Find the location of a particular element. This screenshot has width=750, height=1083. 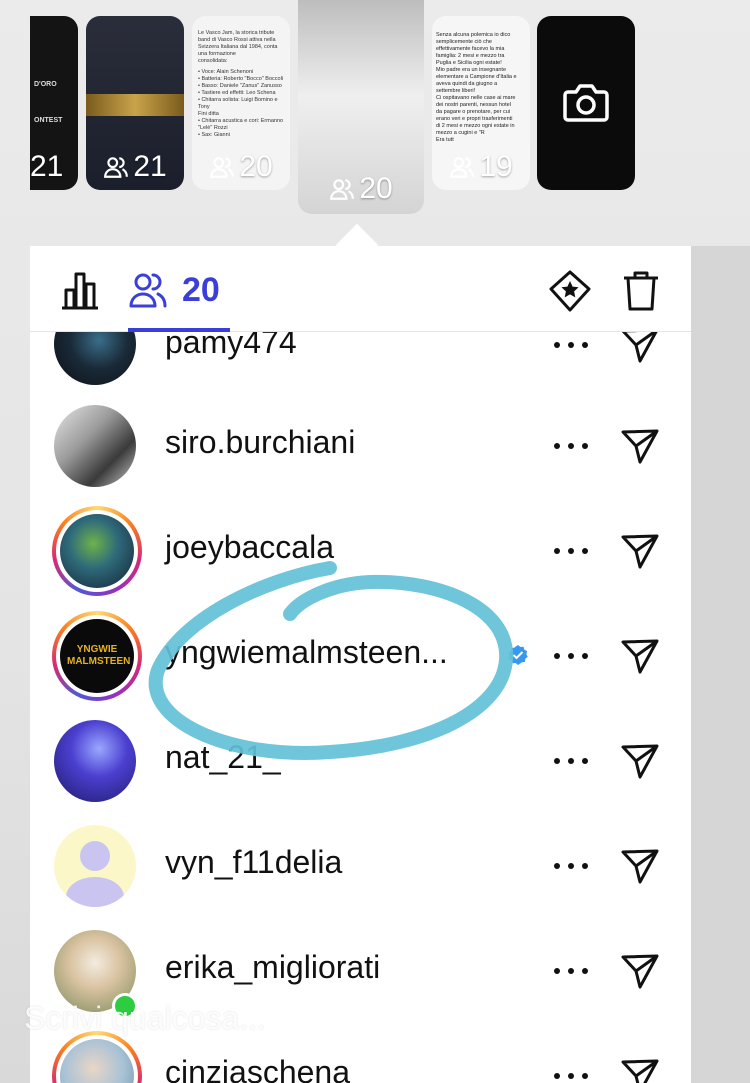

username: vyn_f11delia is located at coordinates (253, 862).